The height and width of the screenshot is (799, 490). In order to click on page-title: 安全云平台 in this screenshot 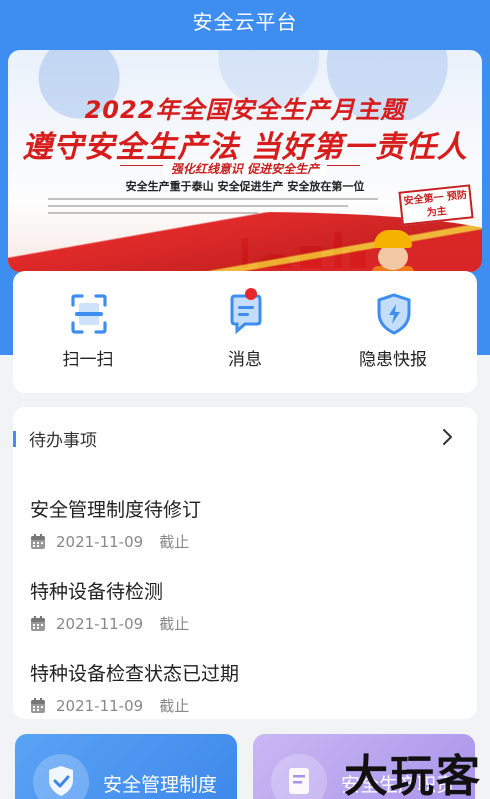, I will do `click(245, 22)`.